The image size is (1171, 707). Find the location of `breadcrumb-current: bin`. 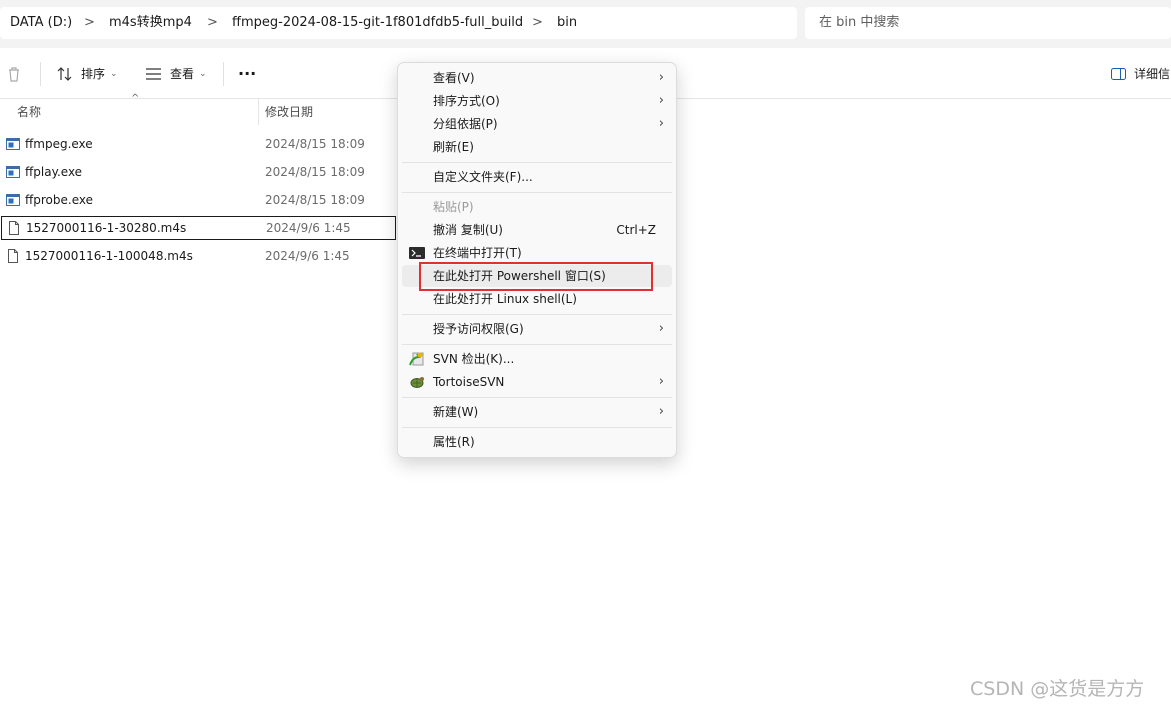

breadcrumb-current: bin is located at coordinates (567, 23).